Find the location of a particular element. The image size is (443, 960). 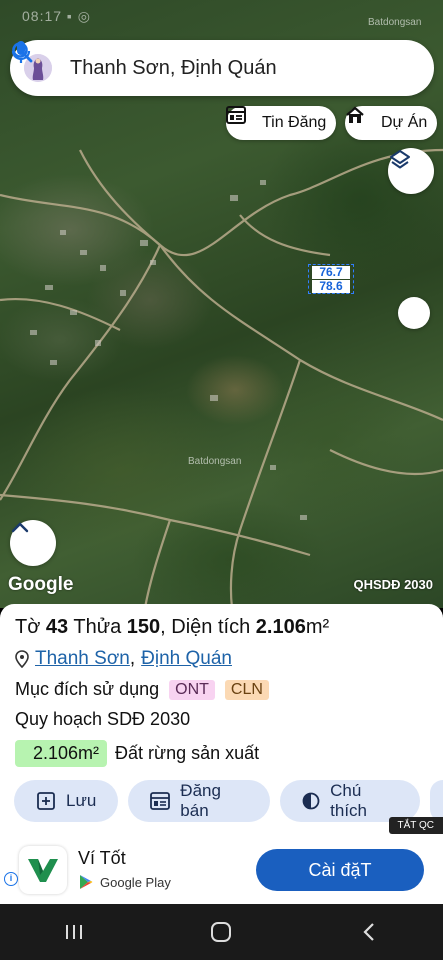

add-bookmark-icon is located at coordinates (46, 801).